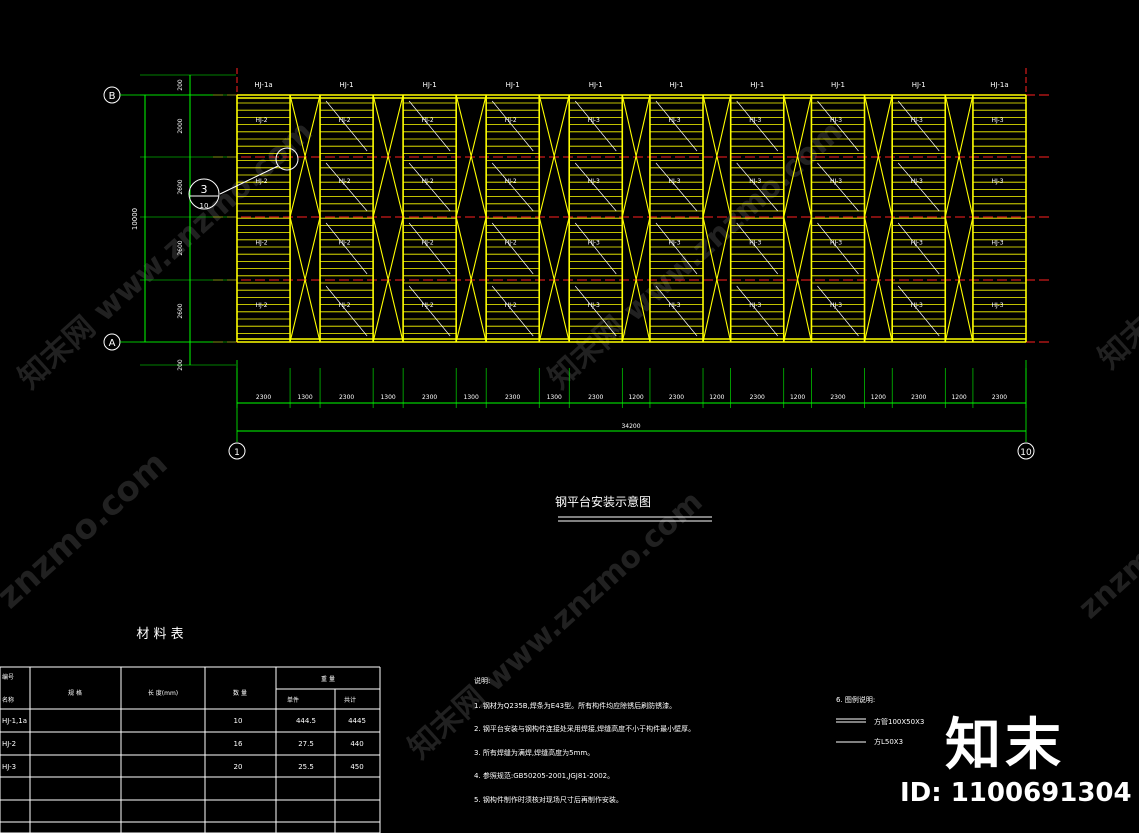 This screenshot has height=833, width=1139. Describe the element at coordinates (544, 775) in the screenshot. I see `note-item: 4. 参照规范:GB50205-2001,JGJ81-2002。` at that location.